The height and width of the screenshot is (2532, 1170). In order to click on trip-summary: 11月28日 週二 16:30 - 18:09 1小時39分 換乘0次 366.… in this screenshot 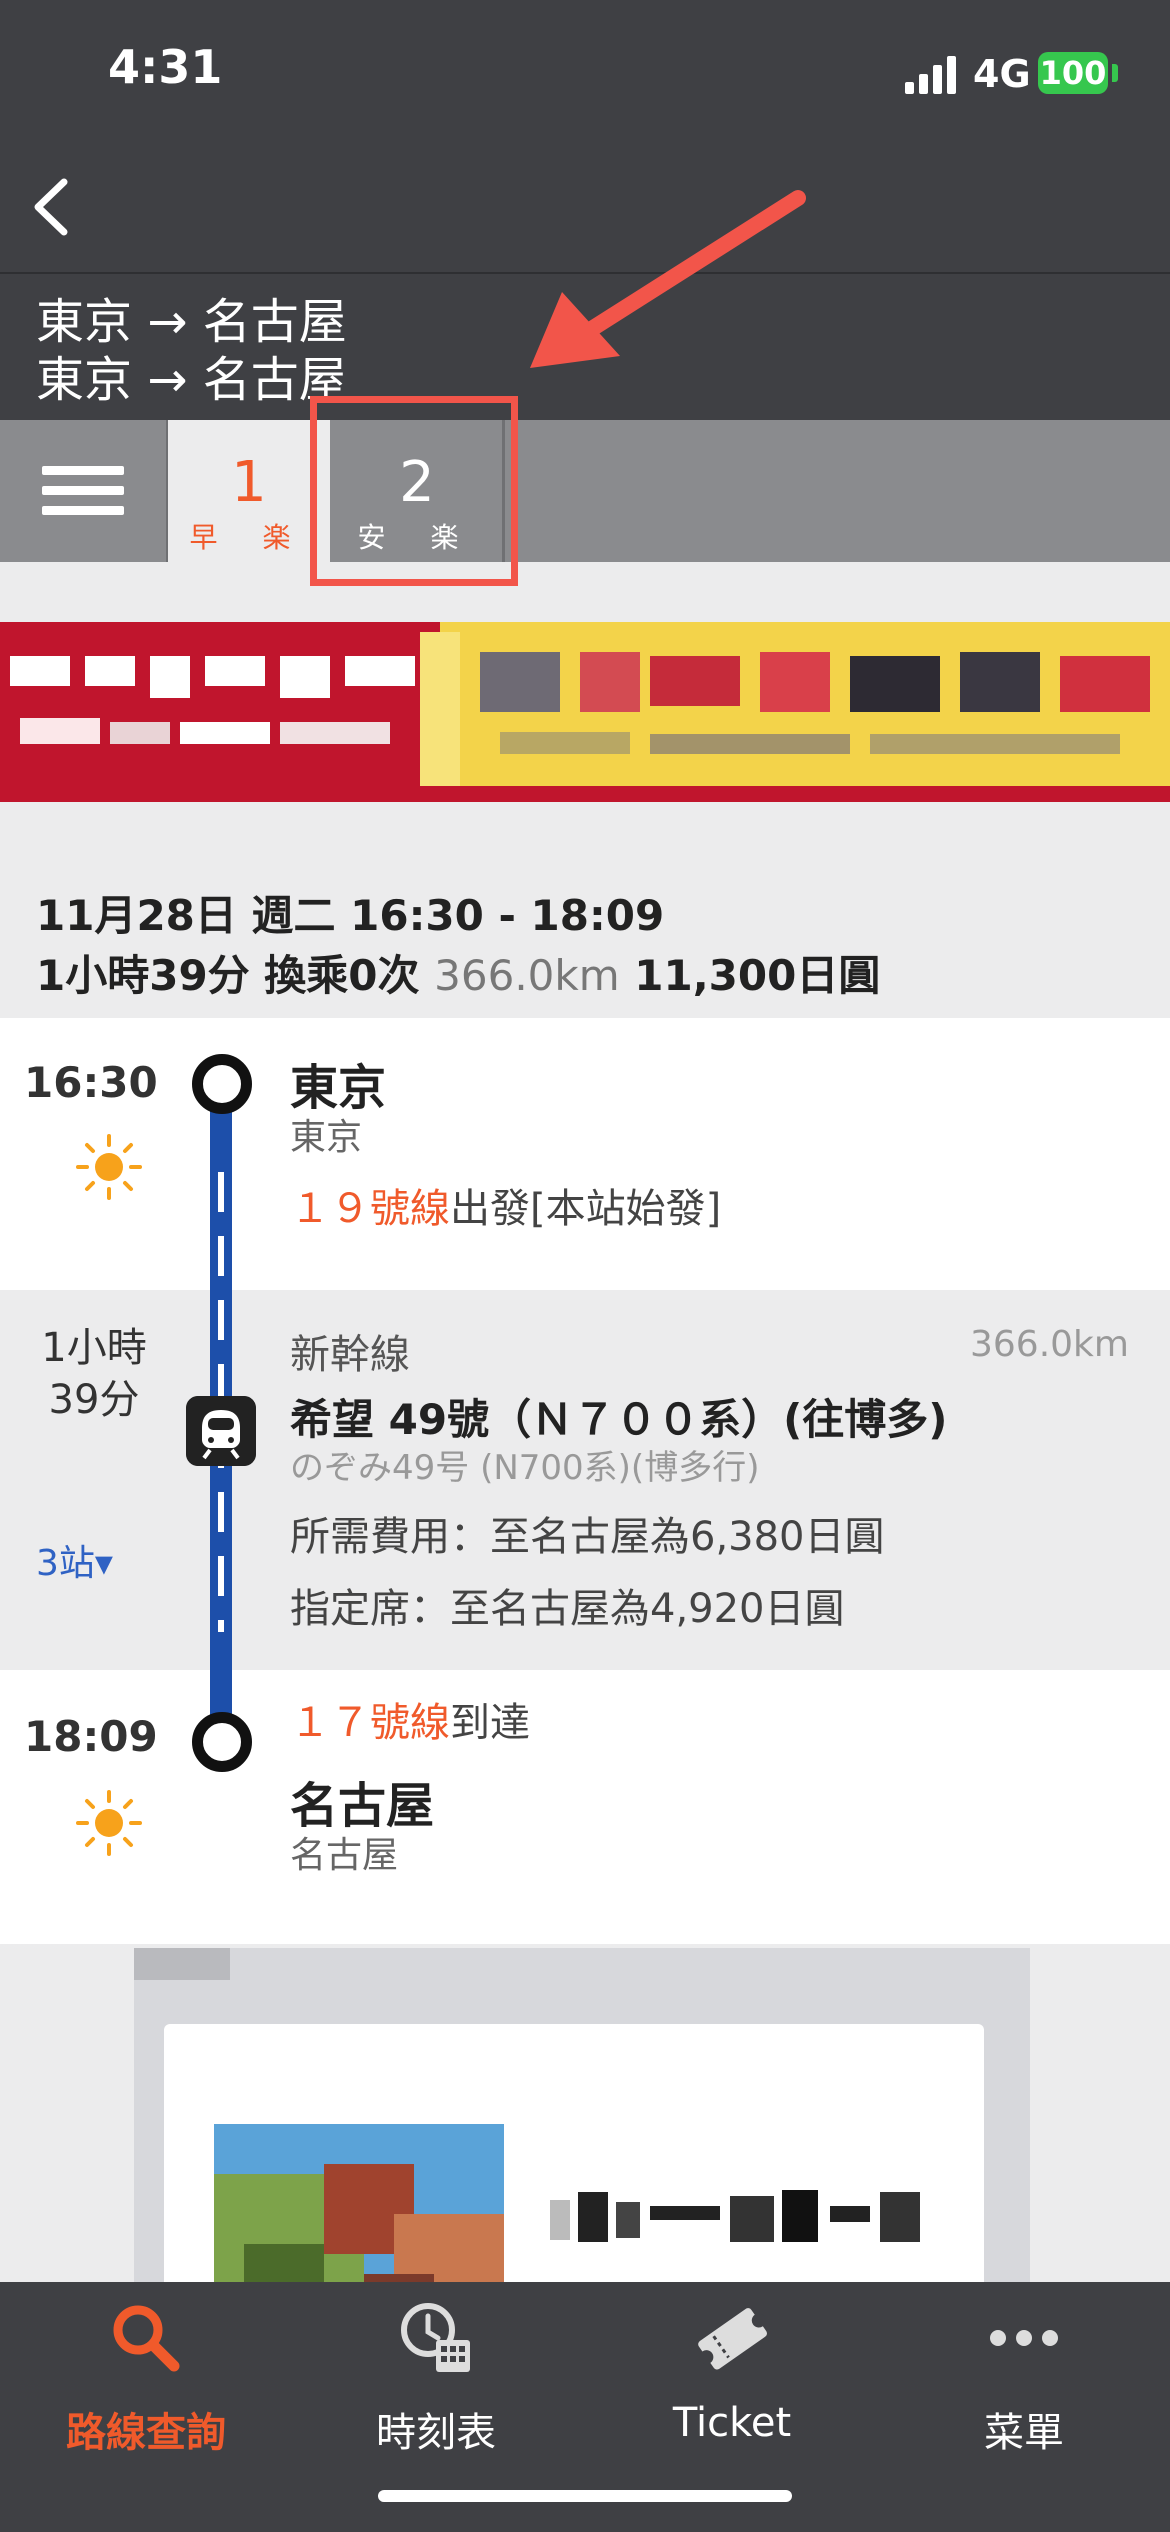, I will do `click(458, 946)`.